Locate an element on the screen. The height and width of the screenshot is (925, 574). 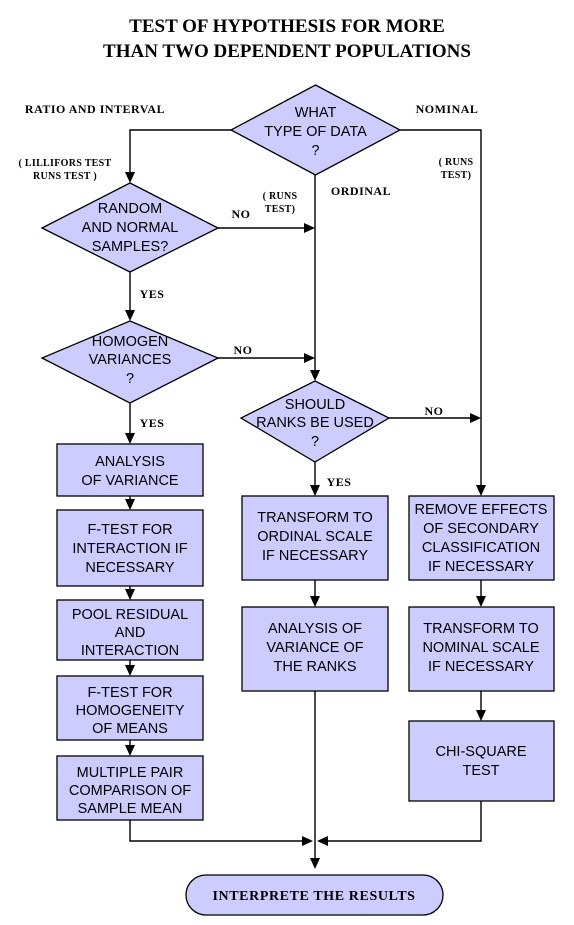
page-title-line2: THAN TWO DEPENDENT POPULATIONS is located at coordinates (287, 51).